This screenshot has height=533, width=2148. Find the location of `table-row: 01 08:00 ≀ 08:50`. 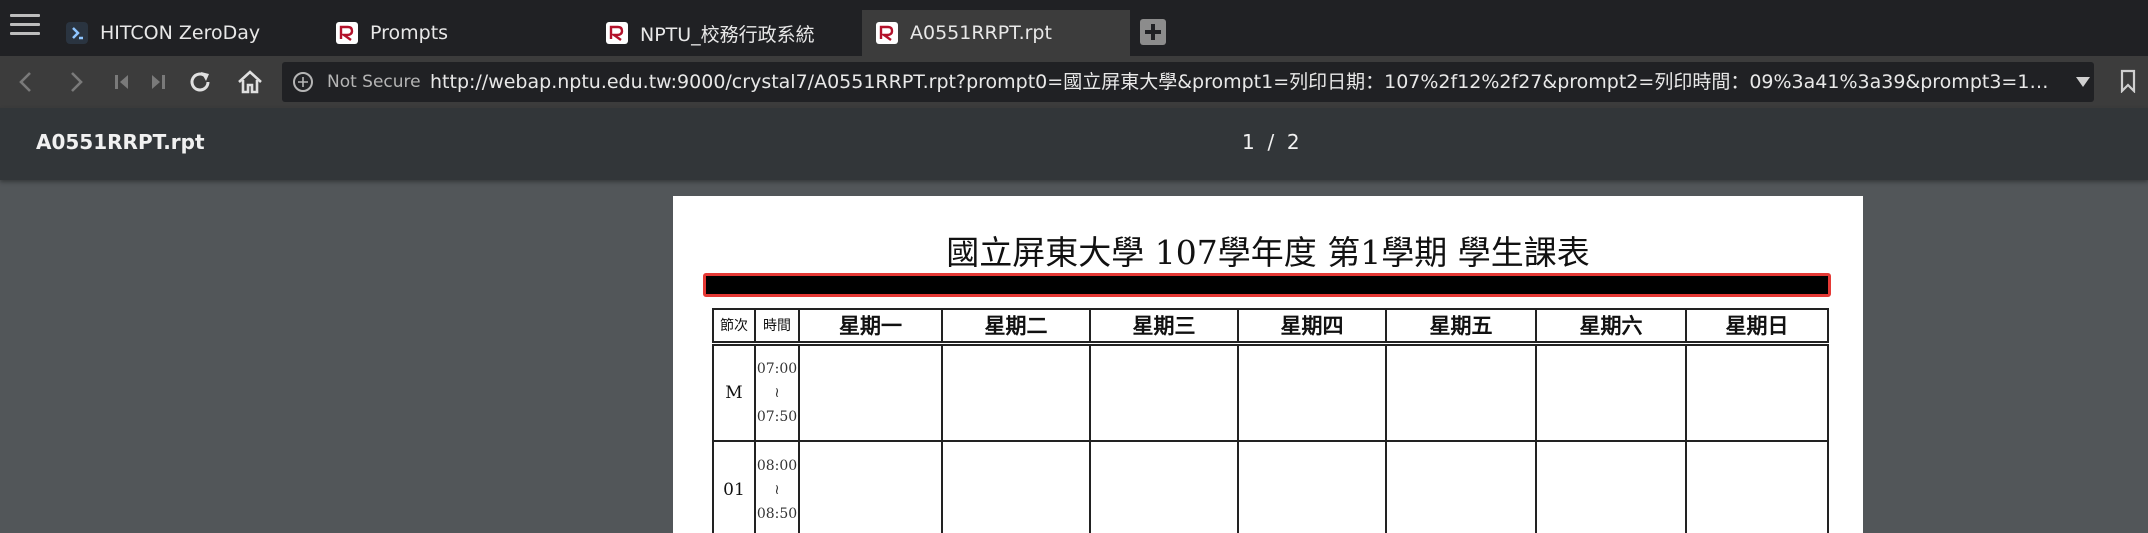

table-row: 01 08:00 ≀ 08:50 is located at coordinates (1270, 486).